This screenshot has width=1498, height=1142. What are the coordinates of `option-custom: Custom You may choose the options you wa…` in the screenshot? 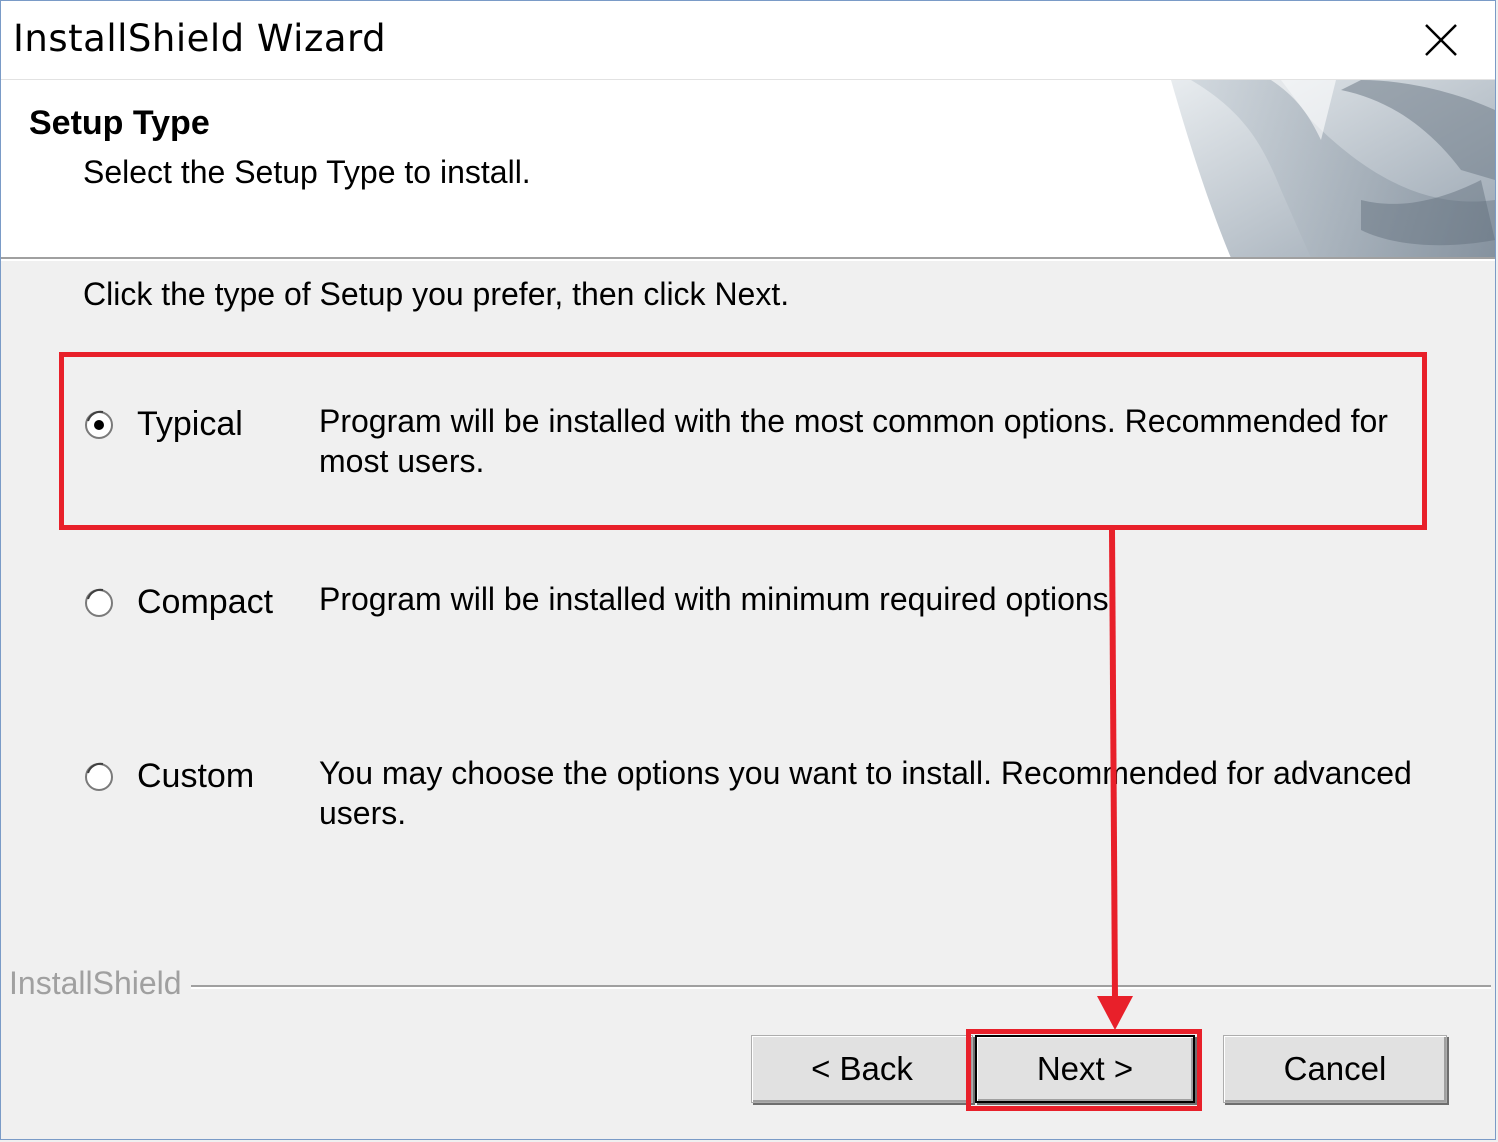 It's located at (761, 796).